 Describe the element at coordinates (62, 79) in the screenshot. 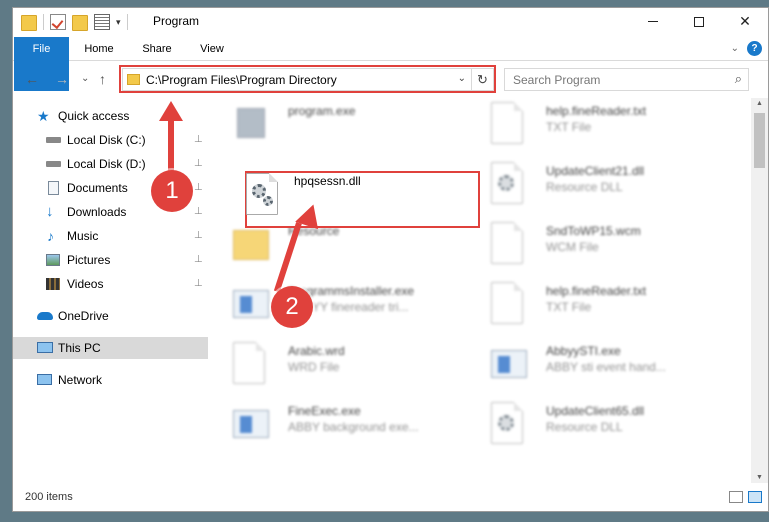

I see `forward-arrow-icon: →` at that location.